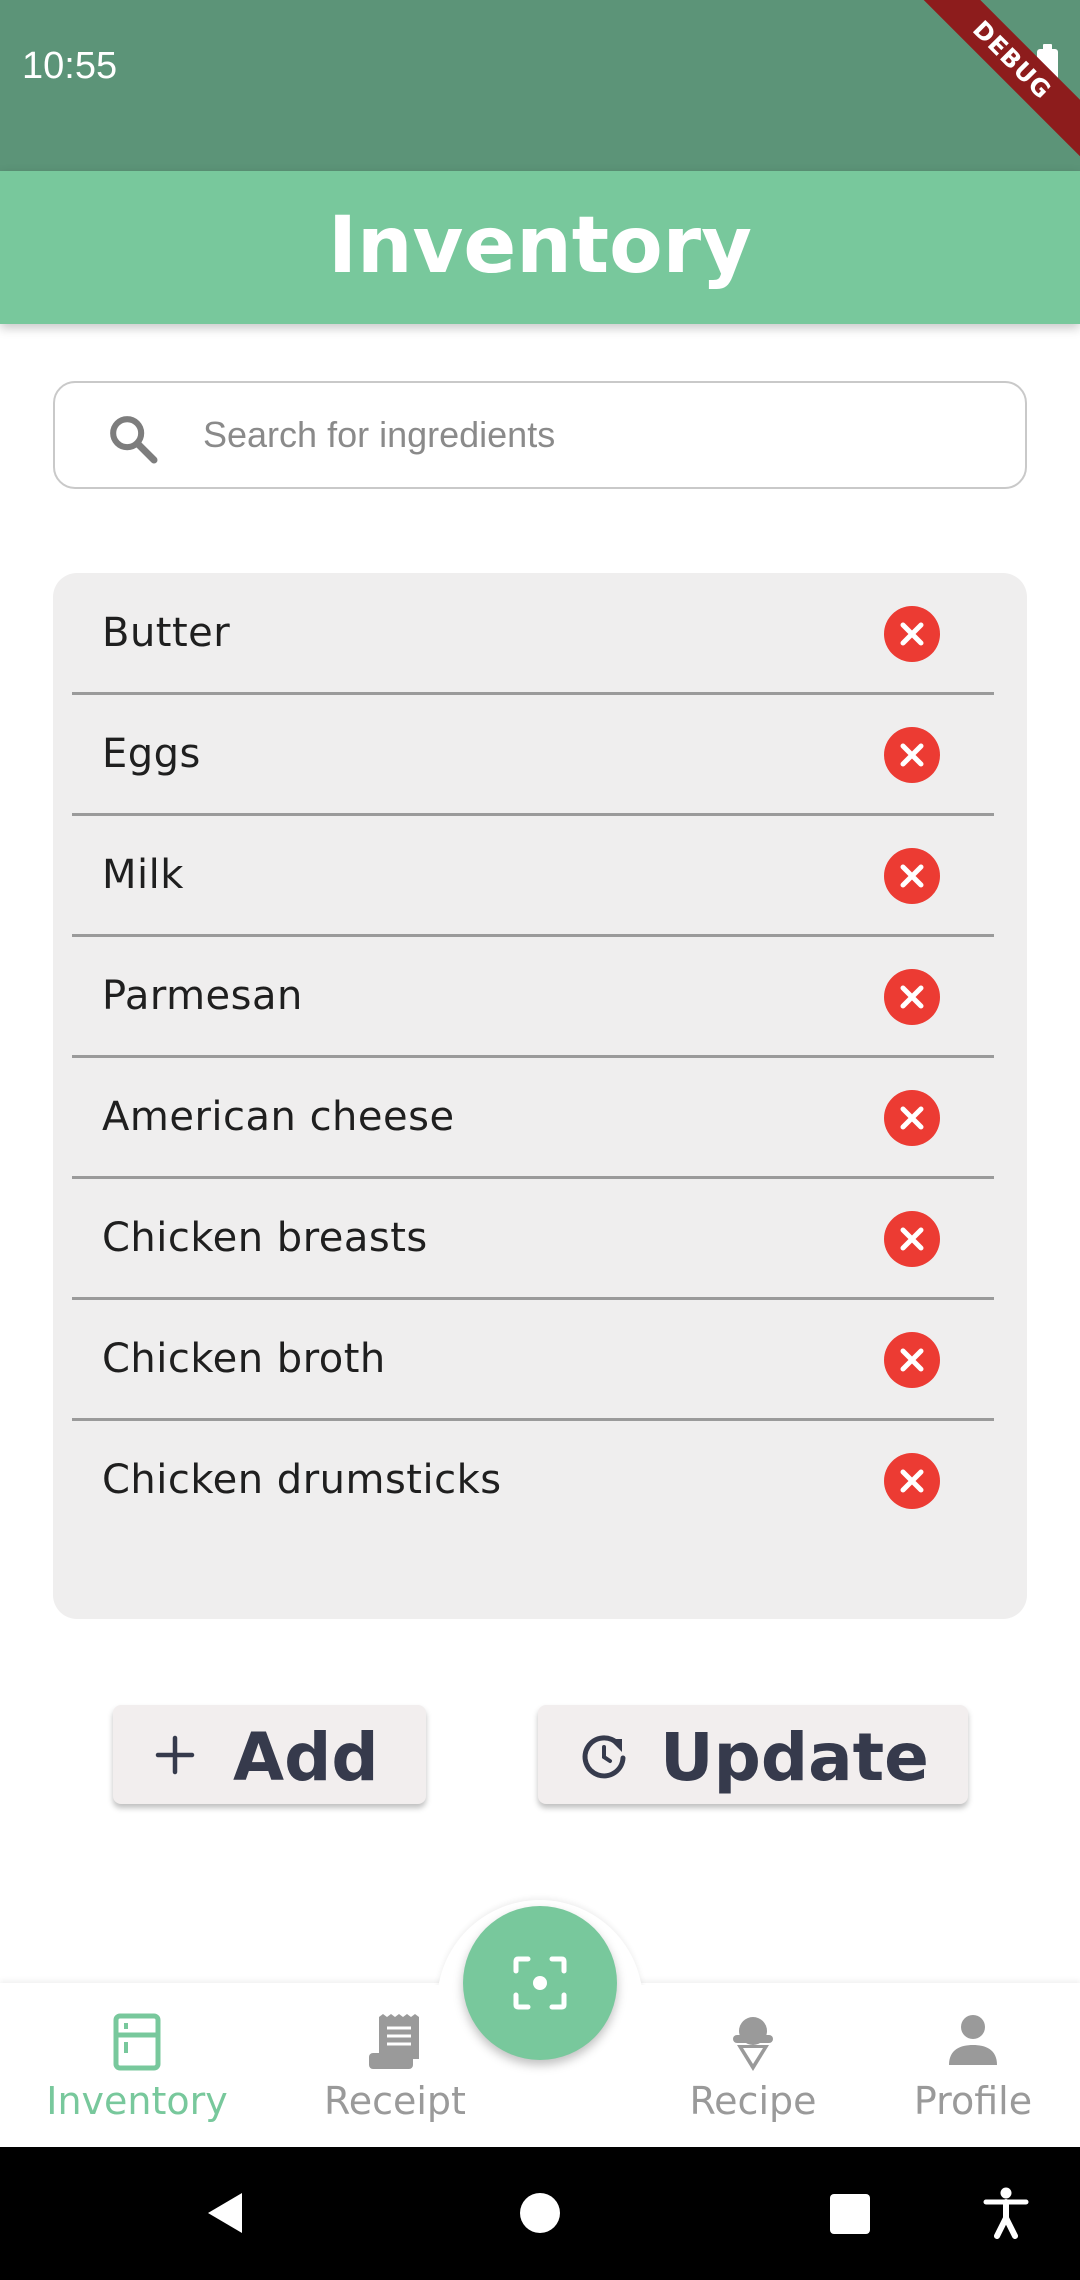 Image resolution: width=1080 pixels, height=2280 pixels. What do you see at coordinates (134, 440) in the screenshot?
I see `search-icon` at bounding box center [134, 440].